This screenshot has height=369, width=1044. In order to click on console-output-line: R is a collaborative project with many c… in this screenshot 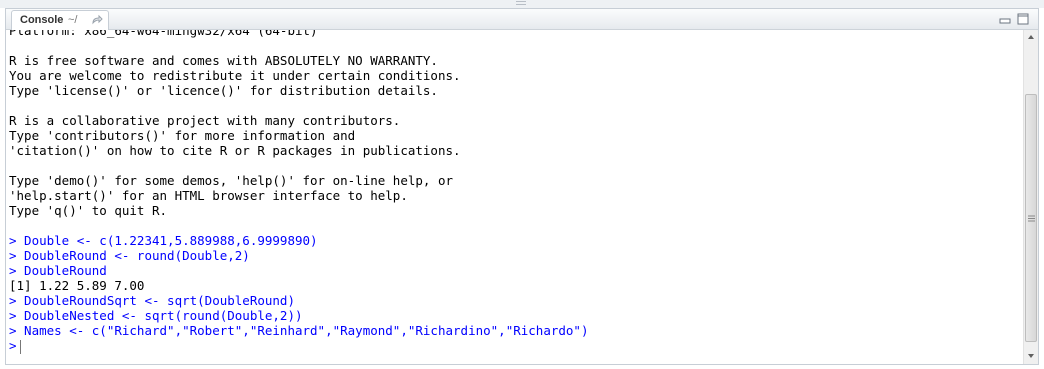, I will do `click(205, 120)`.